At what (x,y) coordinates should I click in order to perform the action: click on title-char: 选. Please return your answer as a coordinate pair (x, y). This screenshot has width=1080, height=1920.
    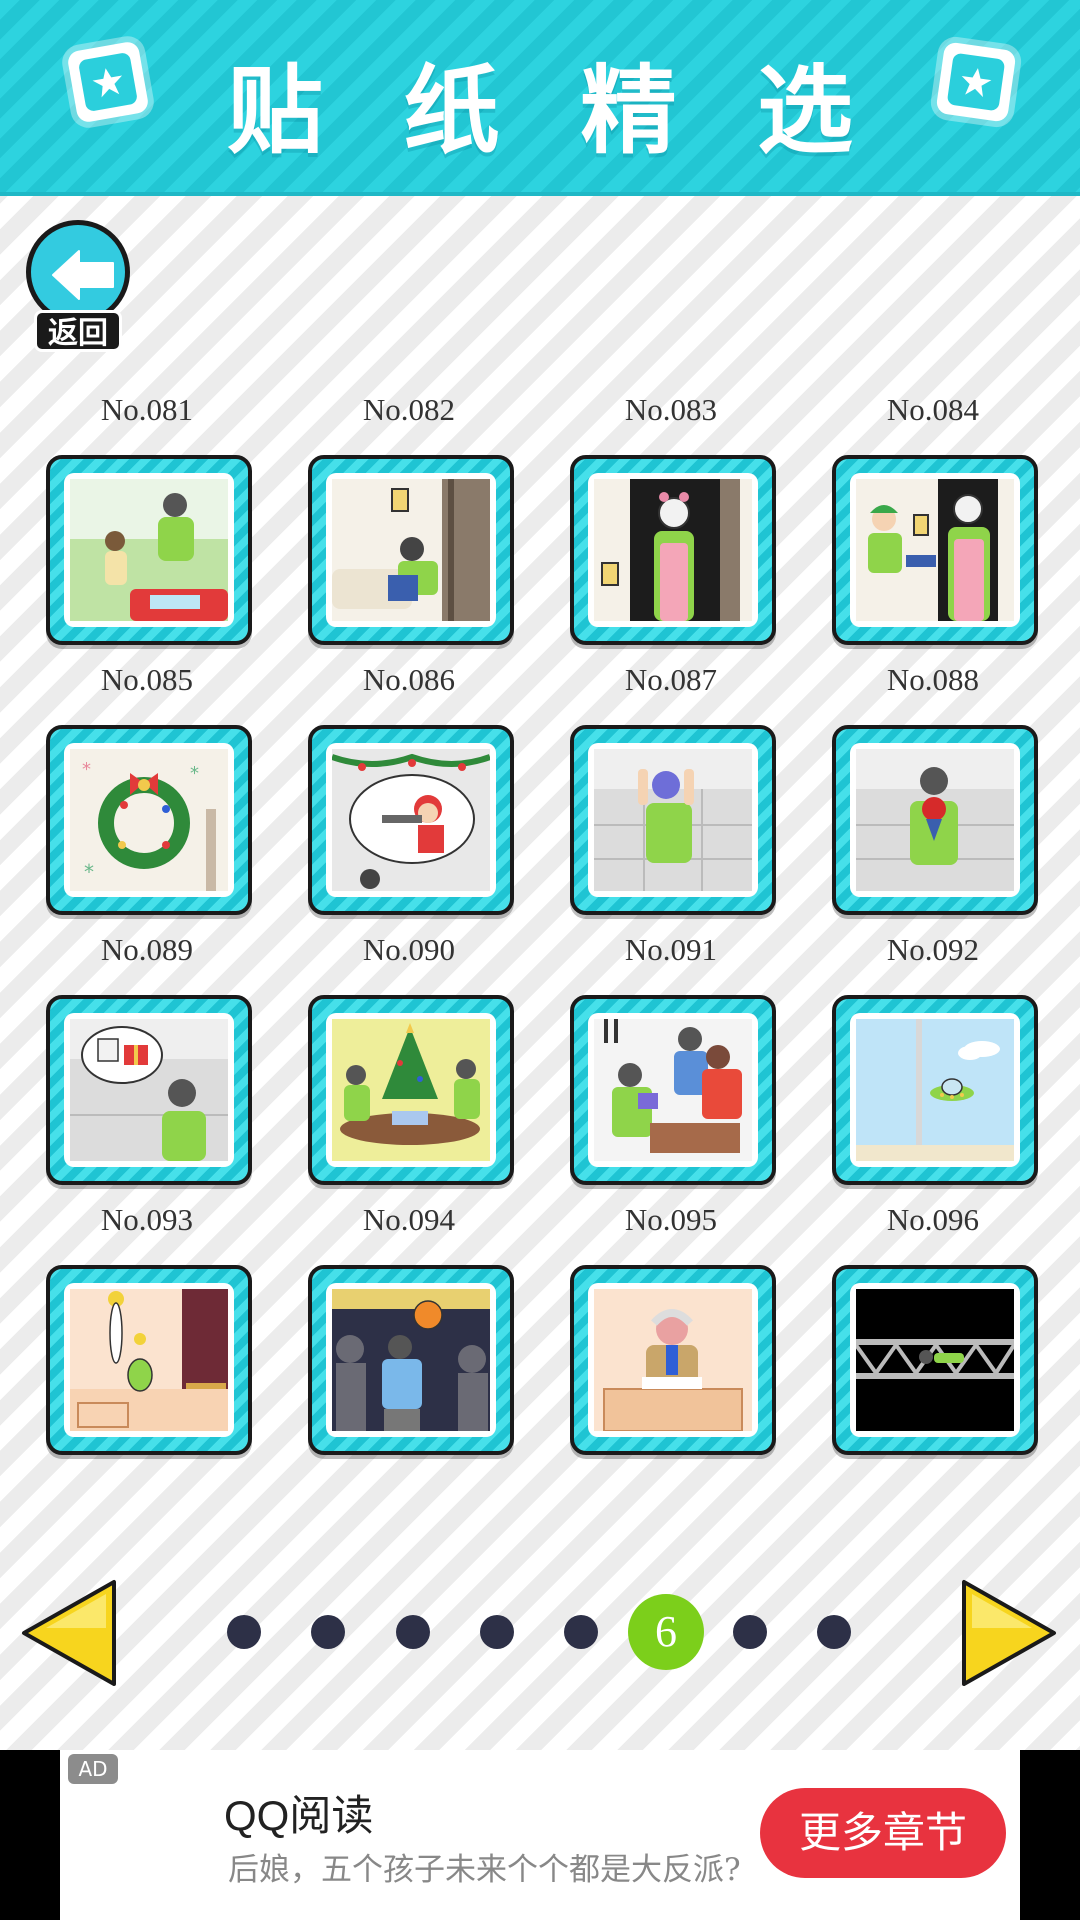
    Looking at the image, I should click on (804, 110).